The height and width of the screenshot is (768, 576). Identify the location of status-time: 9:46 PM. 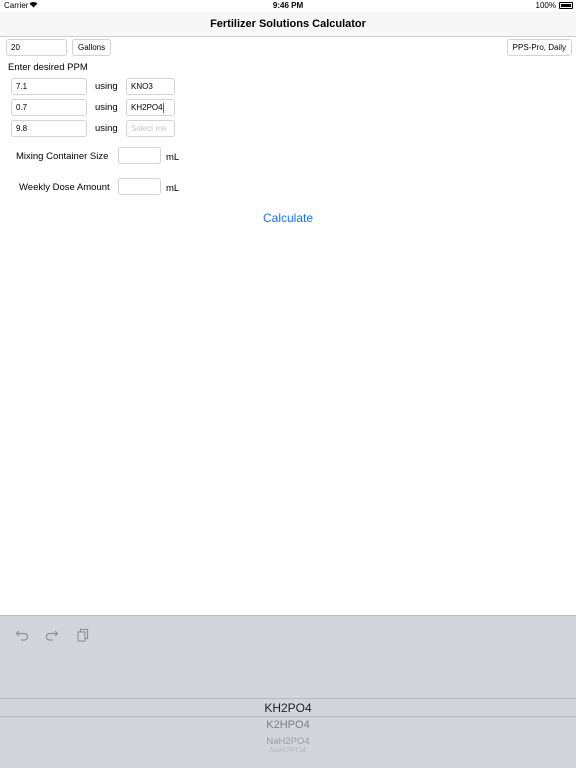
(288, 5).